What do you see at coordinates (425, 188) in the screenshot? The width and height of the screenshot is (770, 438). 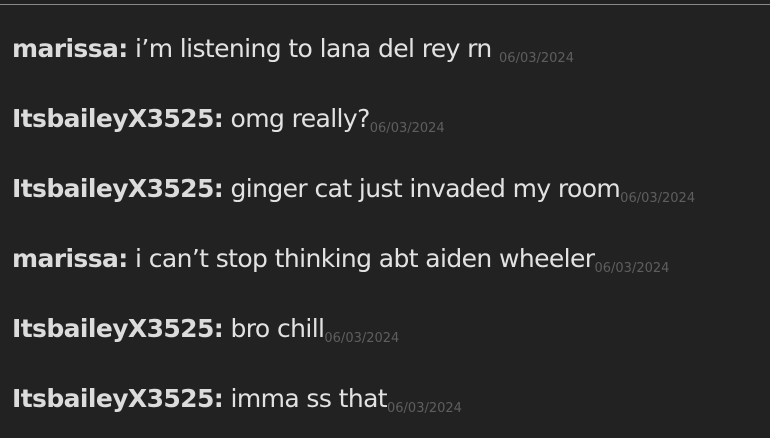 I see `message-text: ginger cat just invaded my room` at bounding box center [425, 188].